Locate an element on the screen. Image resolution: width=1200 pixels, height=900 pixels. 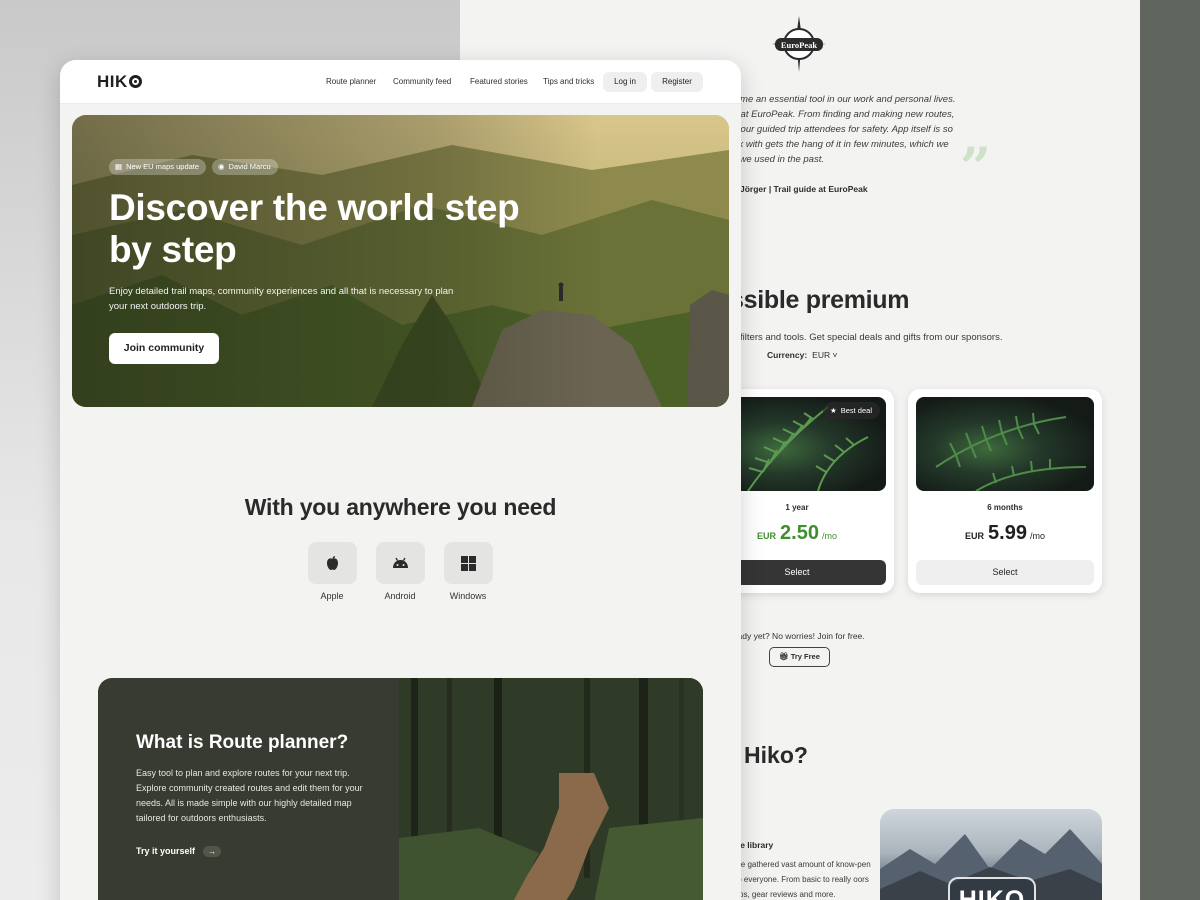
testimonial-author: Jörger | Trail guide at EuroPeak is located at coordinates (804, 189).